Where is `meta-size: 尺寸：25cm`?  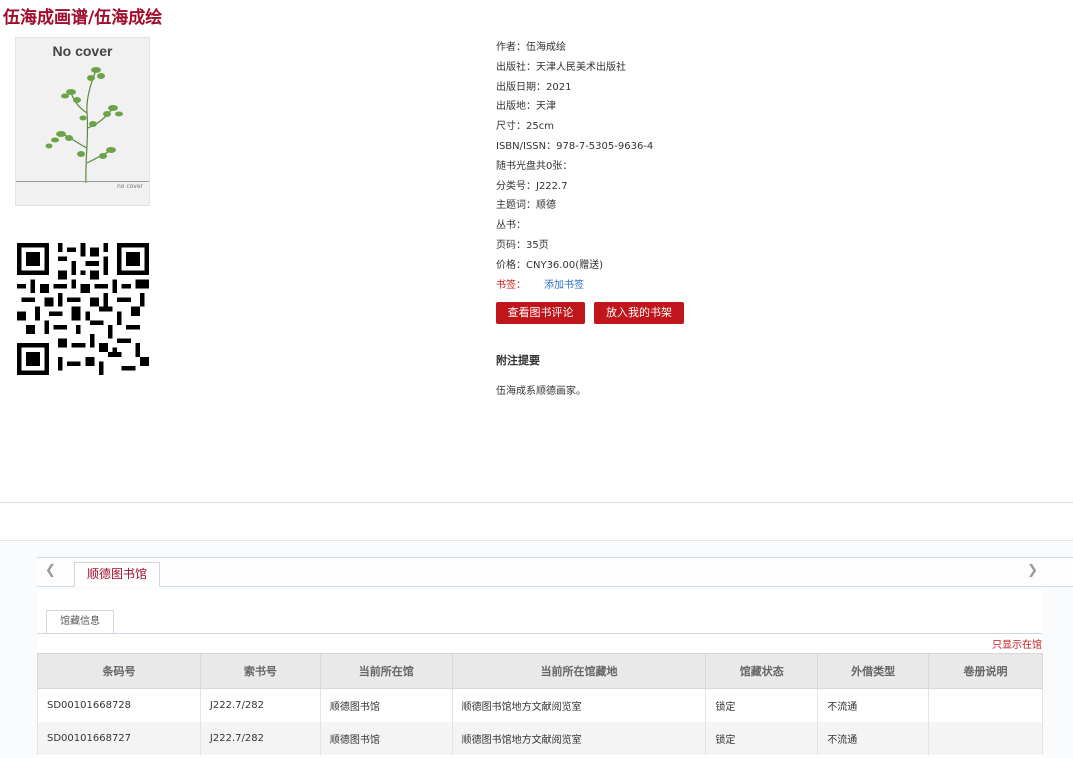 meta-size: 尺寸：25cm is located at coordinates (525, 127).